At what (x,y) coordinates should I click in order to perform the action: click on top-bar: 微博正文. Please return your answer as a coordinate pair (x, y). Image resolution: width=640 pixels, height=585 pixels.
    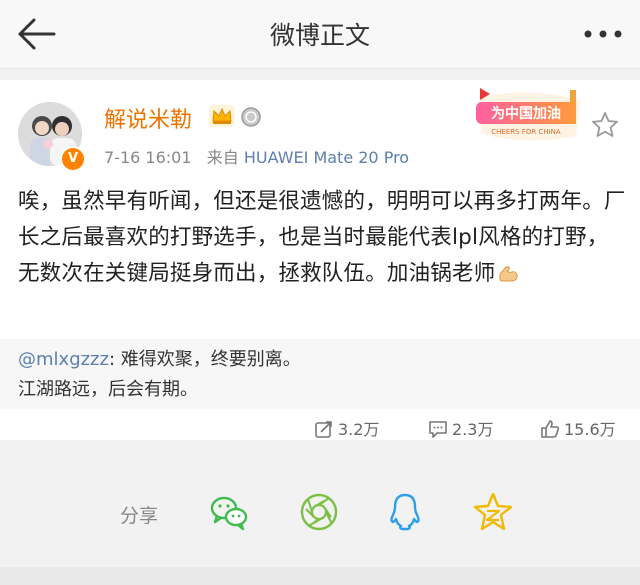
    Looking at the image, I should click on (320, 34).